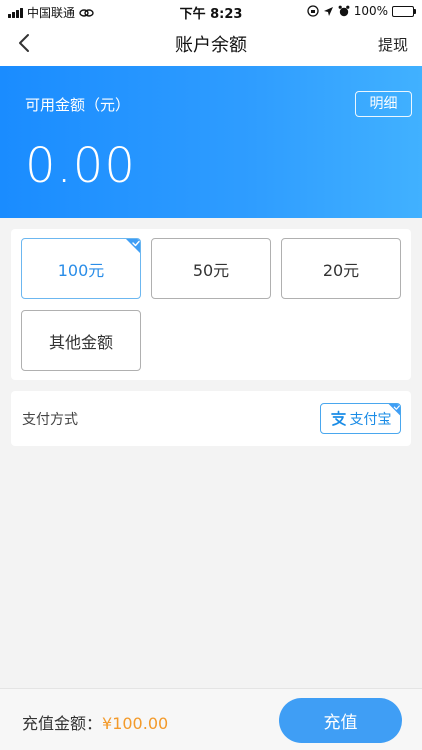 The width and height of the screenshot is (422, 750). I want to click on battery-icon, so click(404, 11).